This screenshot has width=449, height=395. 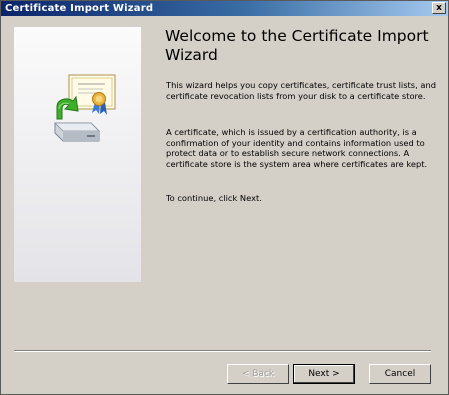 I want to click on close-icon: x, so click(x=439, y=8).